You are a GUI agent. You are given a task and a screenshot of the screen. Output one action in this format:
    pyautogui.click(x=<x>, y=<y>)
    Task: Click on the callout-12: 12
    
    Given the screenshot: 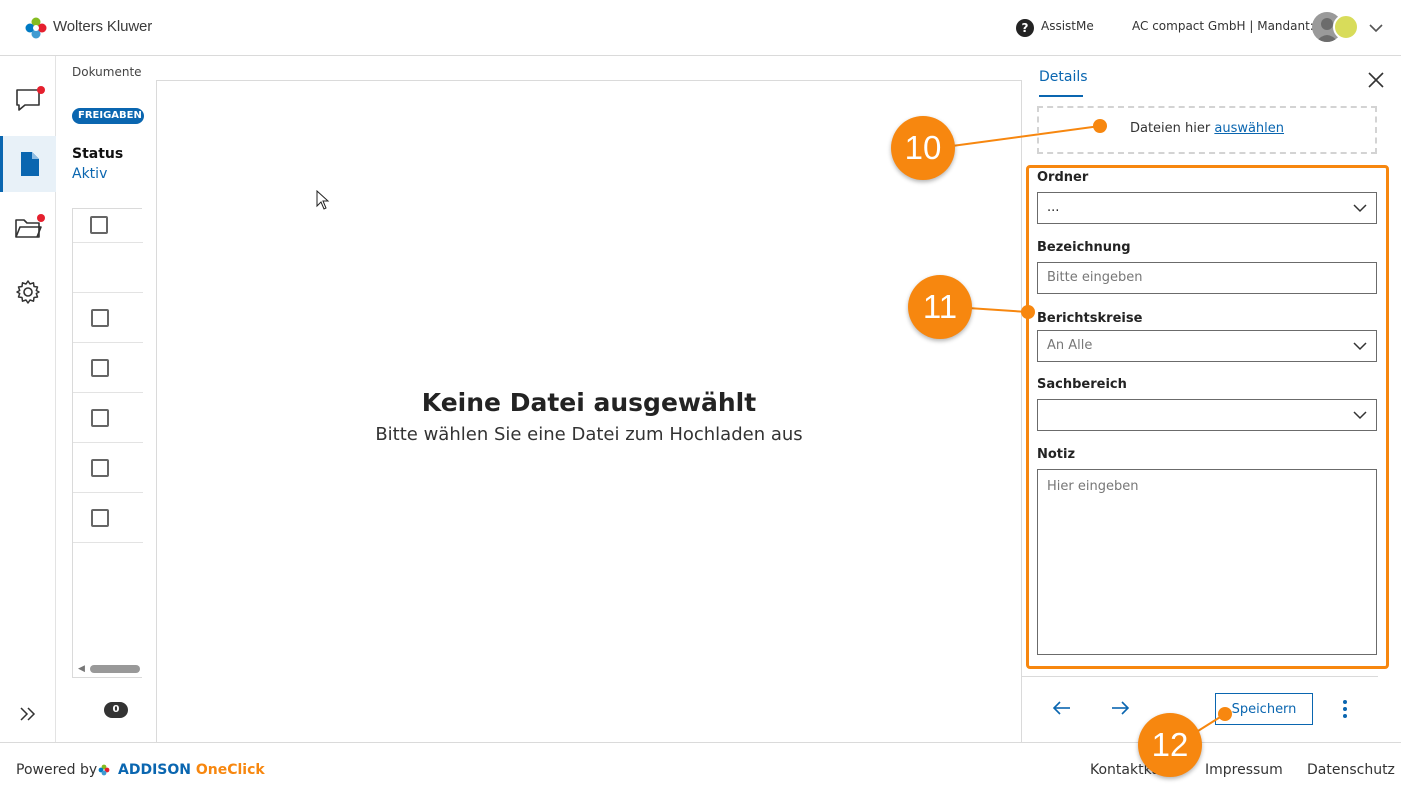 What is the action you would take?
    pyautogui.click(x=1170, y=745)
    